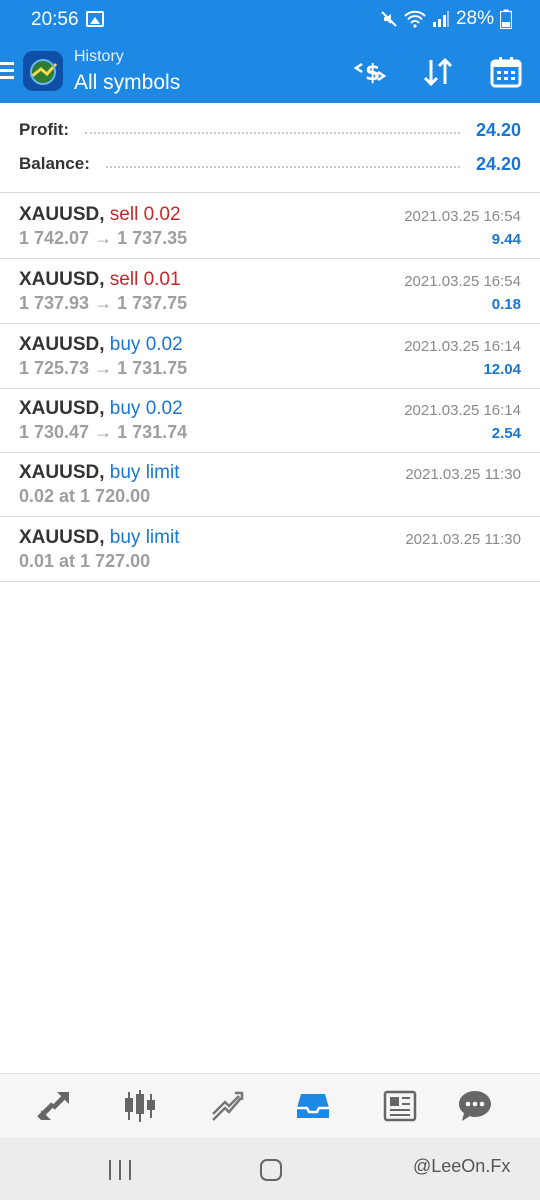 The image size is (540, 1200). What do you see at coordinates (506, 239) in the screenshot?
I see `trade-profit: 9.44` at bounding box center [506, 239].